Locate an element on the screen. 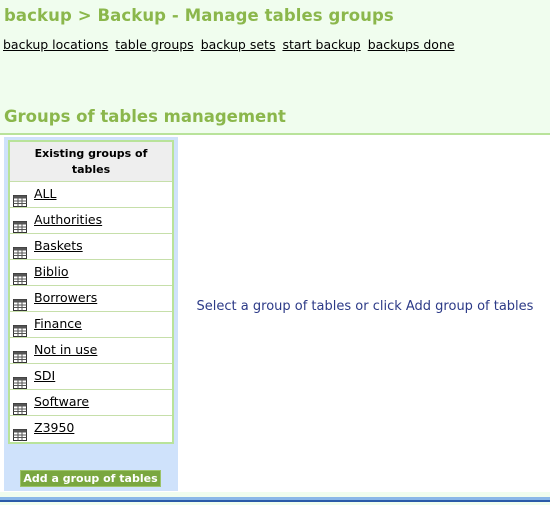 The width and height of the screenshot is (550, 505). section-title: Groups of tables management is located at coordinates (145, 116).